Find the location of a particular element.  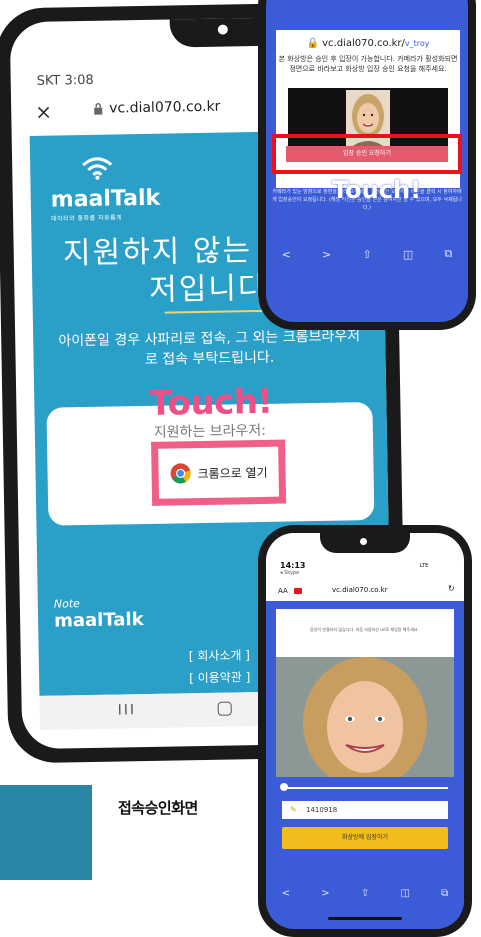

open-in-chrome-label: 크롬으로 열기 is located at coordinates (232, 473).